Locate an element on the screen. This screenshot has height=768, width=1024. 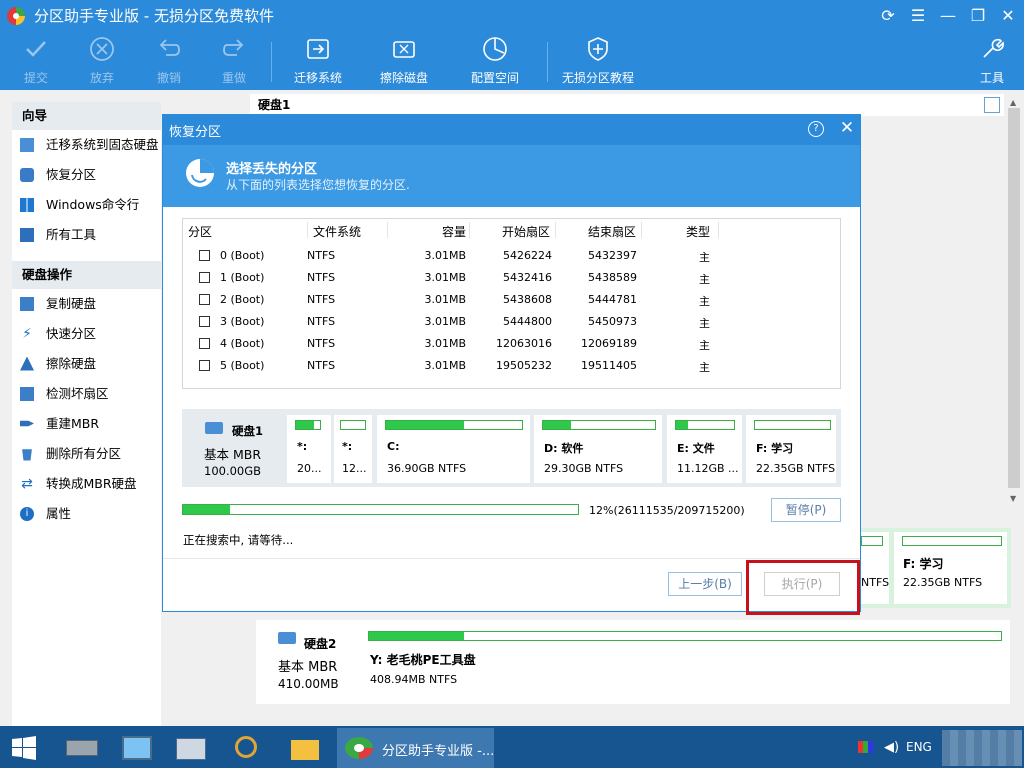
disk1-type: 基本 MBR is located at coordinates (233, 454).